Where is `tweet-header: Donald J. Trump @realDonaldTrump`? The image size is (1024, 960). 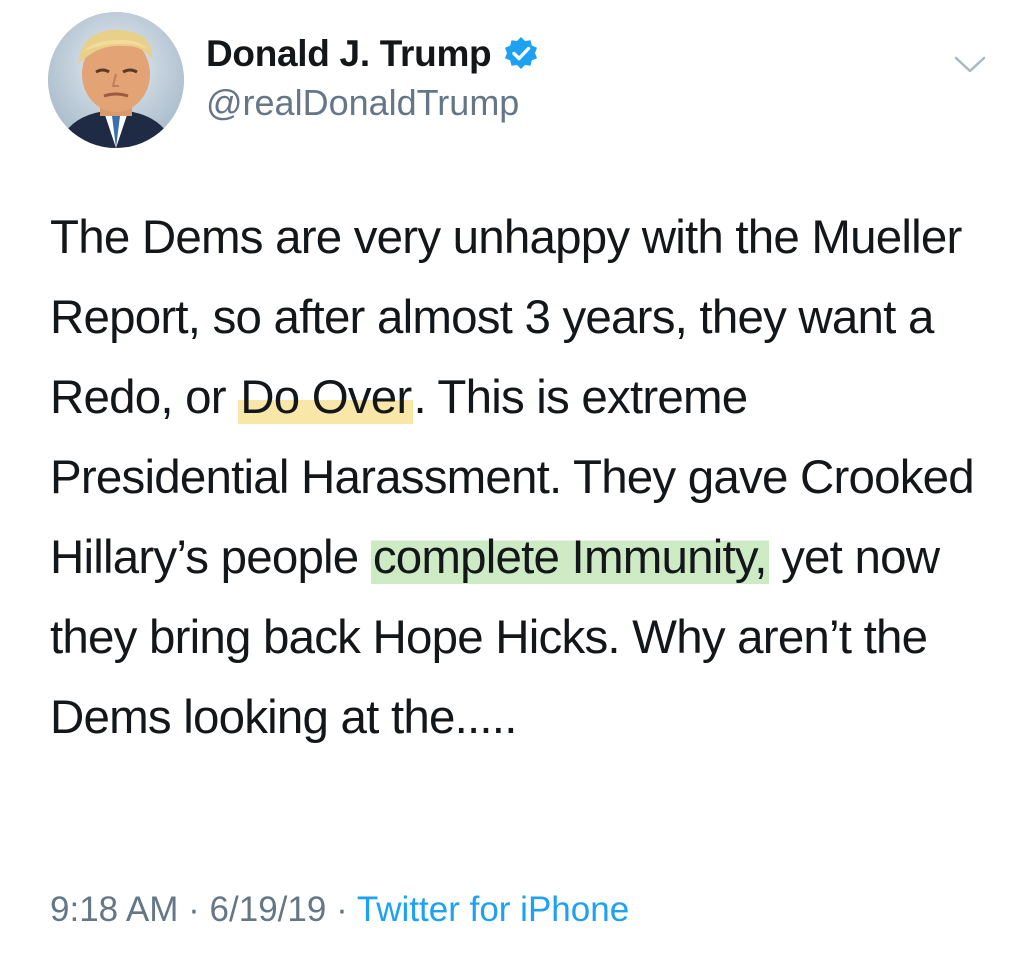 tweet-header: Donald J. Trump @realDonaldTrump is located at coordinates (518, 82).